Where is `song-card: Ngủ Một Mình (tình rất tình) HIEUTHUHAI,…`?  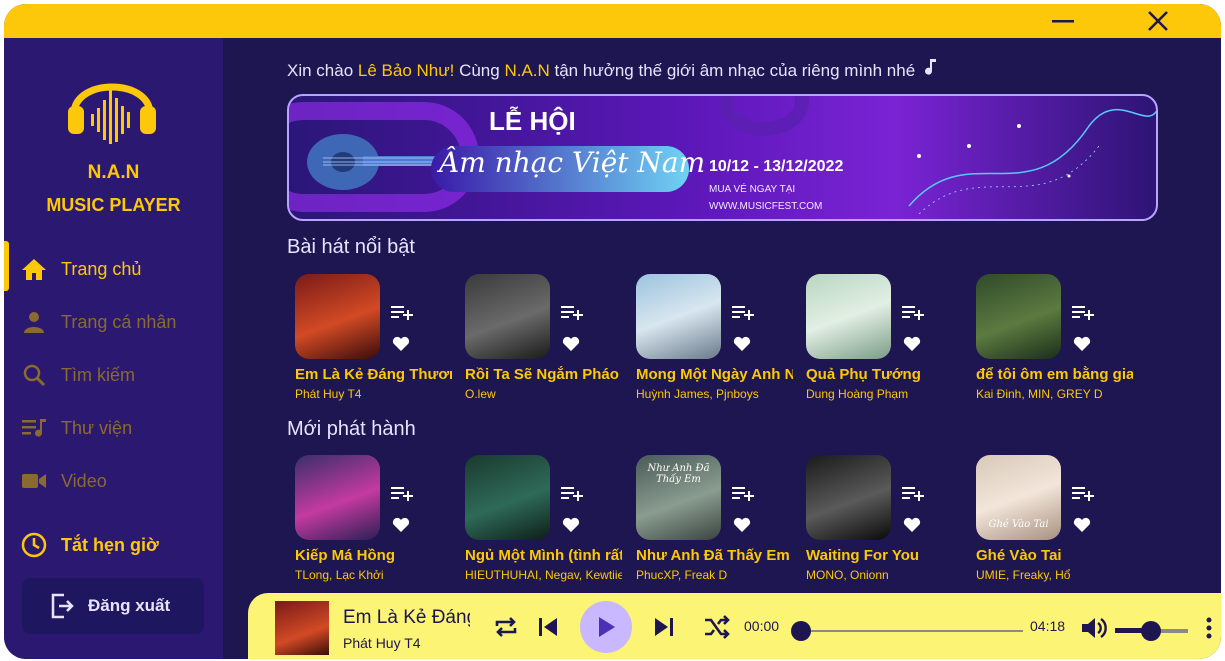
song-card: Ngủ Một Mình (tình rất tình) HIEUTHUHAI,… is located at coordinates (539, 520).